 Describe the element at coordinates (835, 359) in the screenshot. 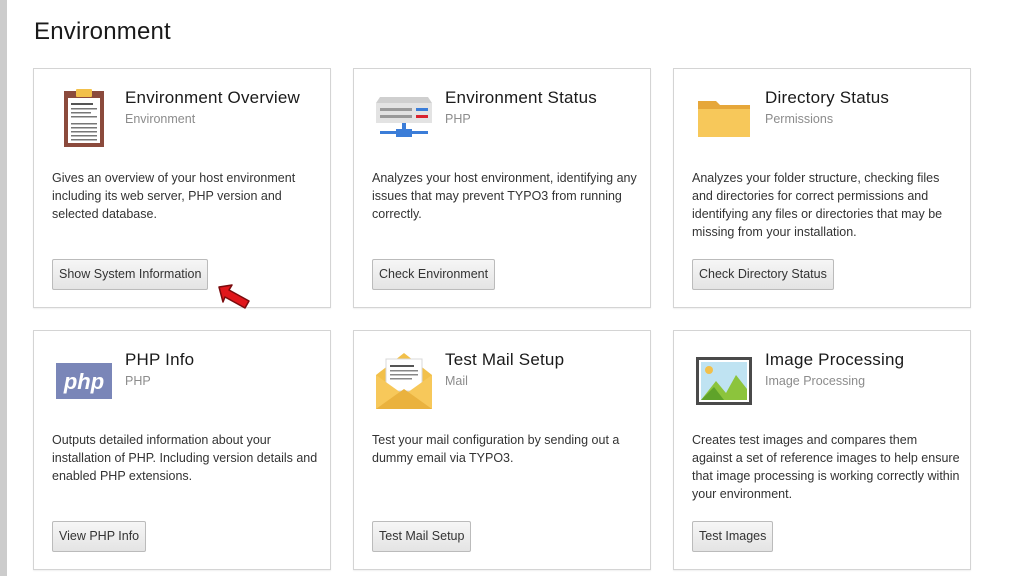

I see `card-title: Image Processing` at that location.